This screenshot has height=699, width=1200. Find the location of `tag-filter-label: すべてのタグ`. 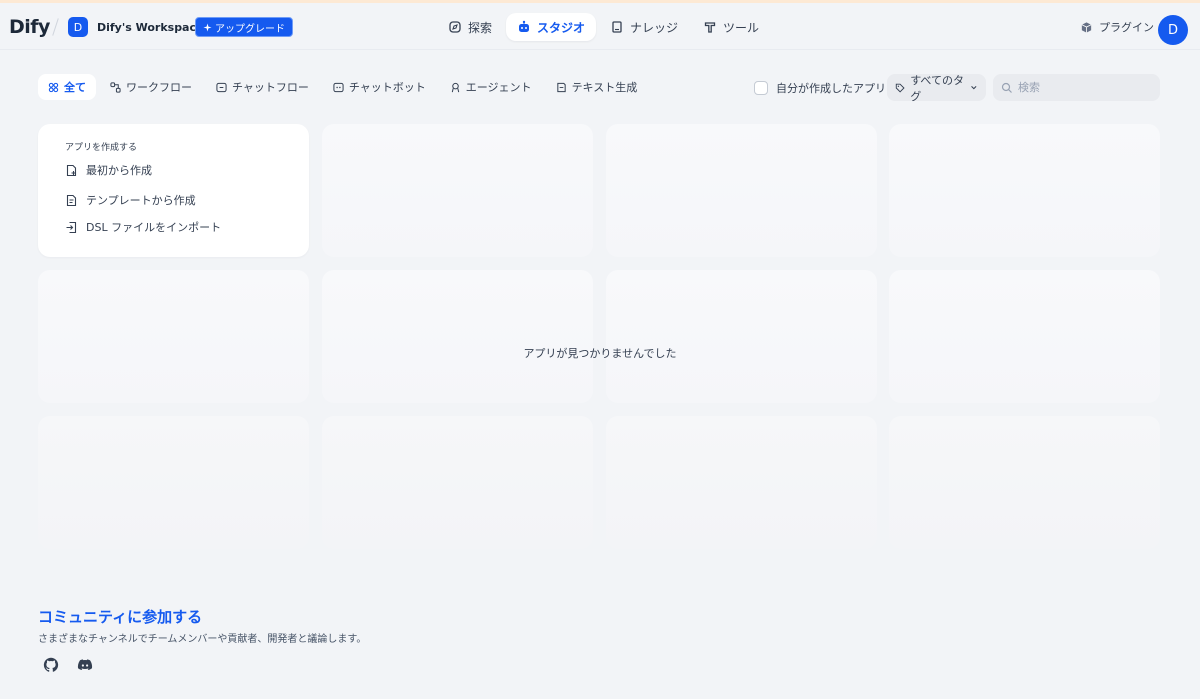

tag-filter-label: すべてのタグ is located at coordinates (937, 88).